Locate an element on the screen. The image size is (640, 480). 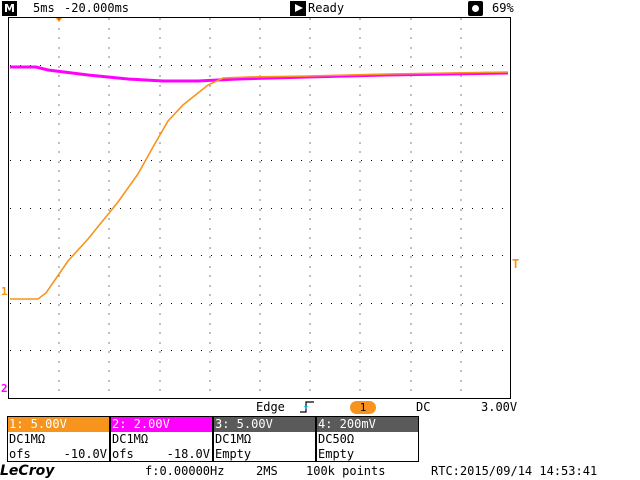
delay-readout: -20.000ms is located at coordinates (96, 8).